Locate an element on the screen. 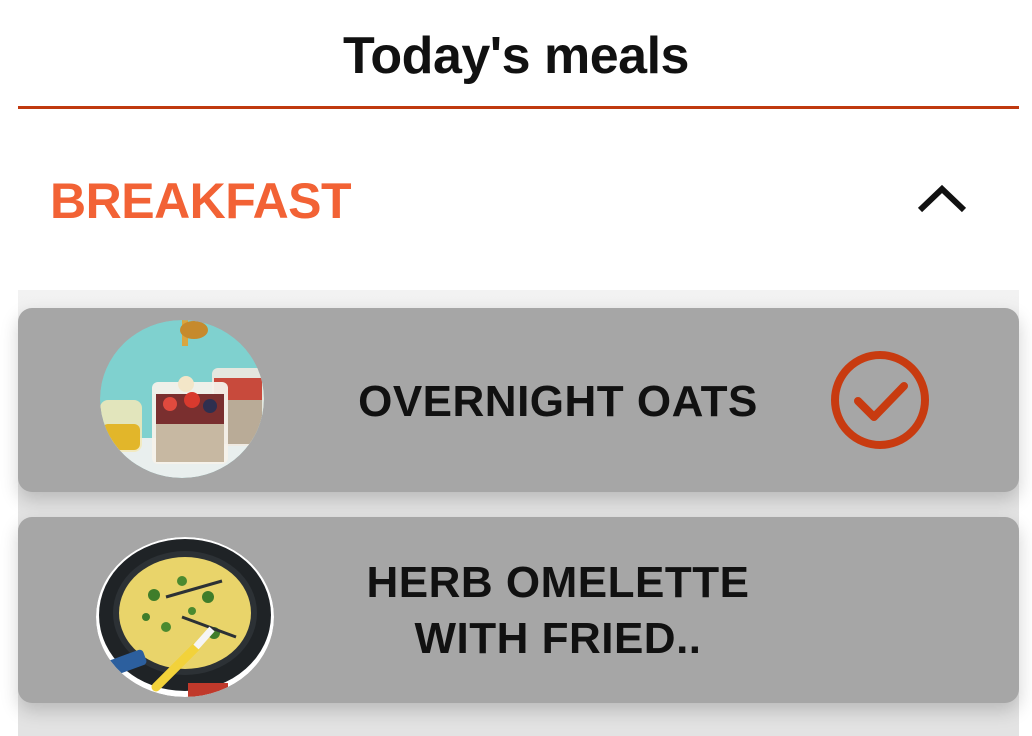 Image resolution: width=1032 pixels, height=736 pixels. section-title: BREAKFAST is located at coordinates (201, 201).